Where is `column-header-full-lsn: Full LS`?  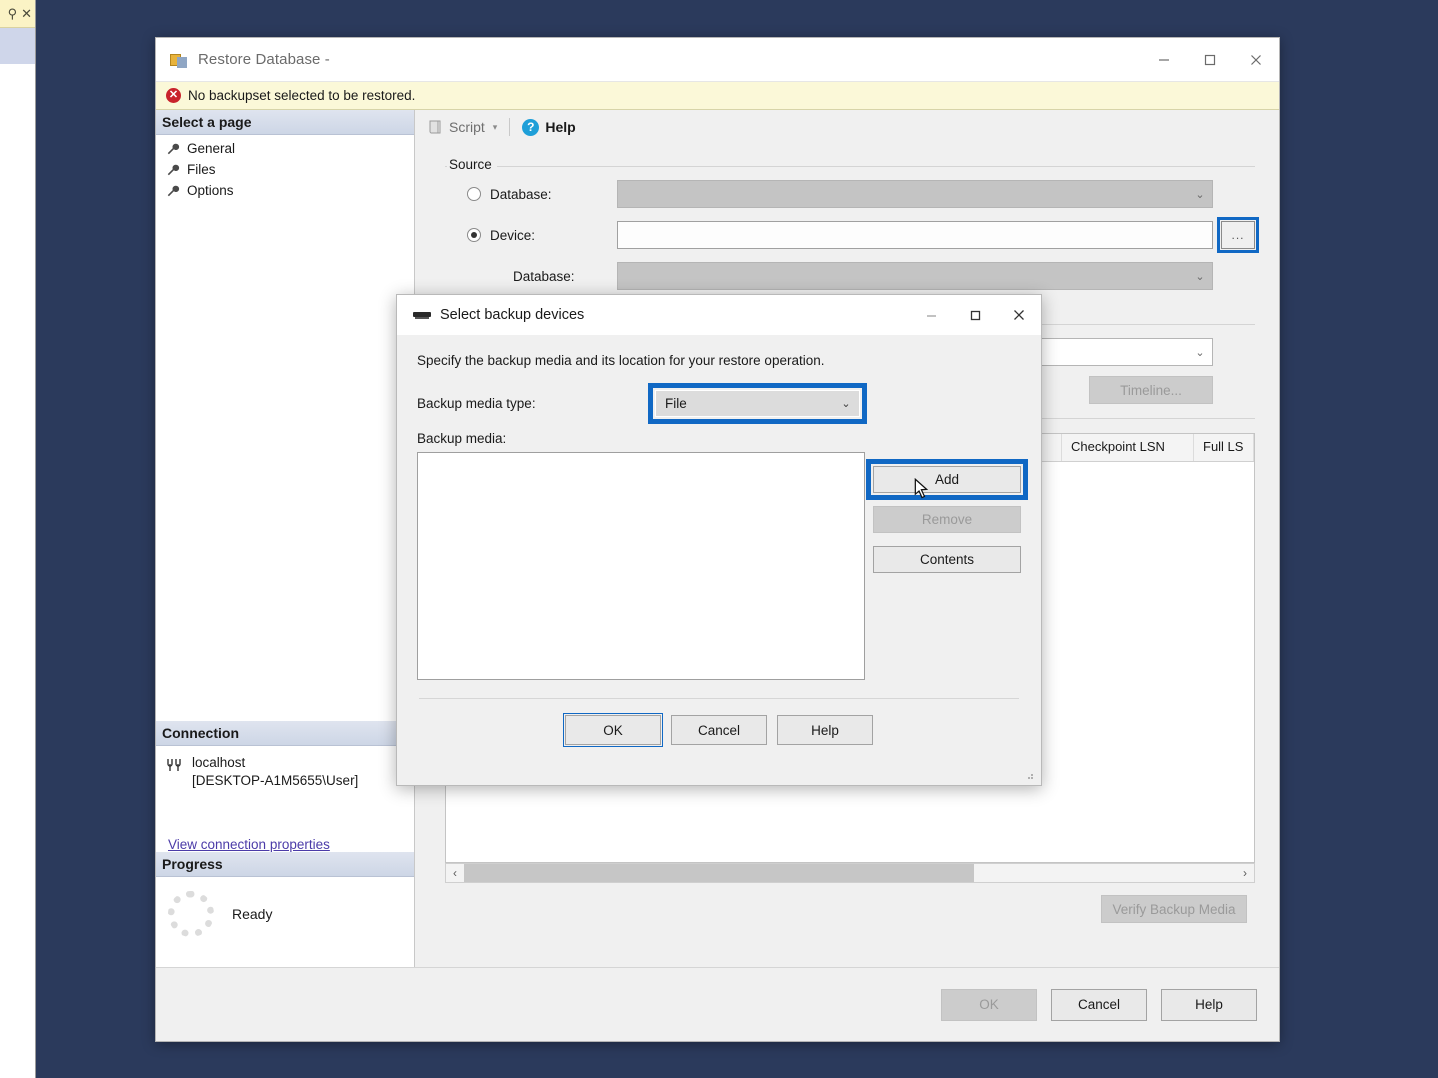 column-header-full-lsn: Full LS is located at coordinates (1224, 447).